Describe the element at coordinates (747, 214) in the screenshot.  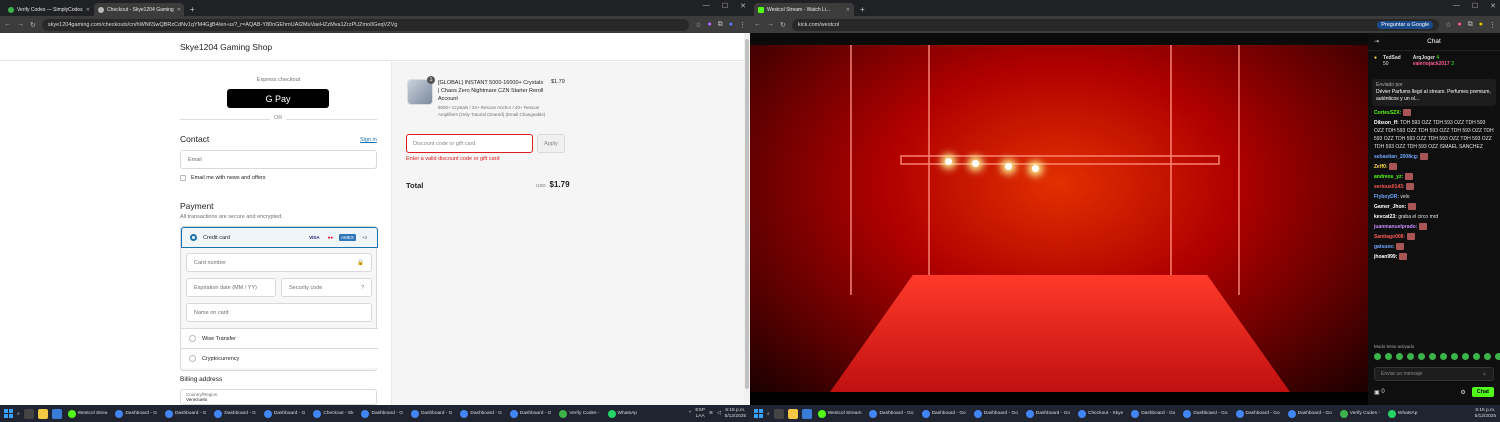
I see `scrollbar-thumb` at that location.